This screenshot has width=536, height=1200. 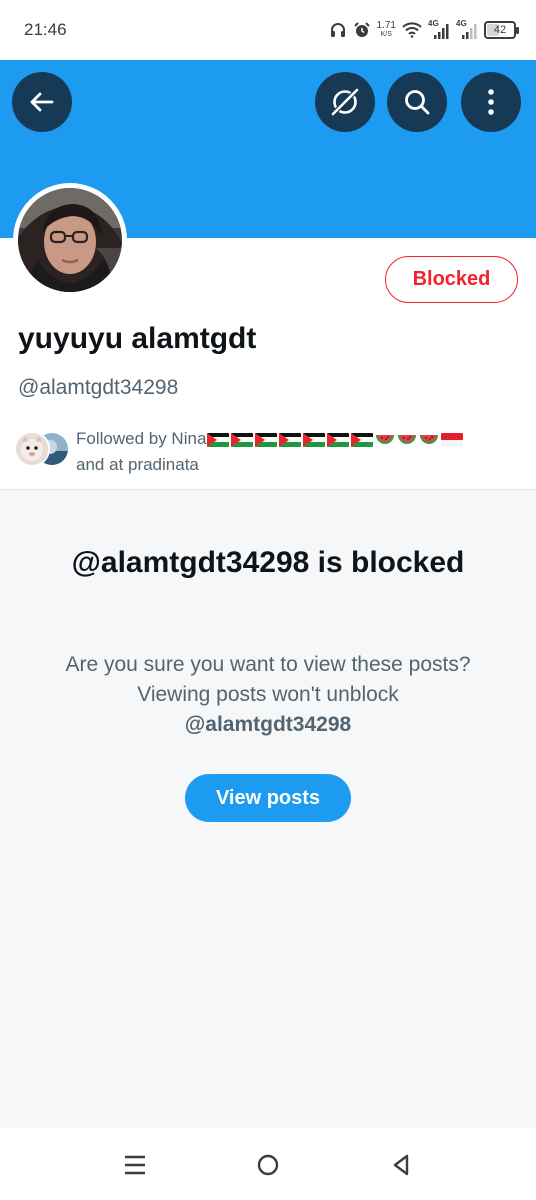 What do you see at coordinates (268, 798) in the screenshot?
I see `view-posts-button: View posts` at bounding box center [268, 798].